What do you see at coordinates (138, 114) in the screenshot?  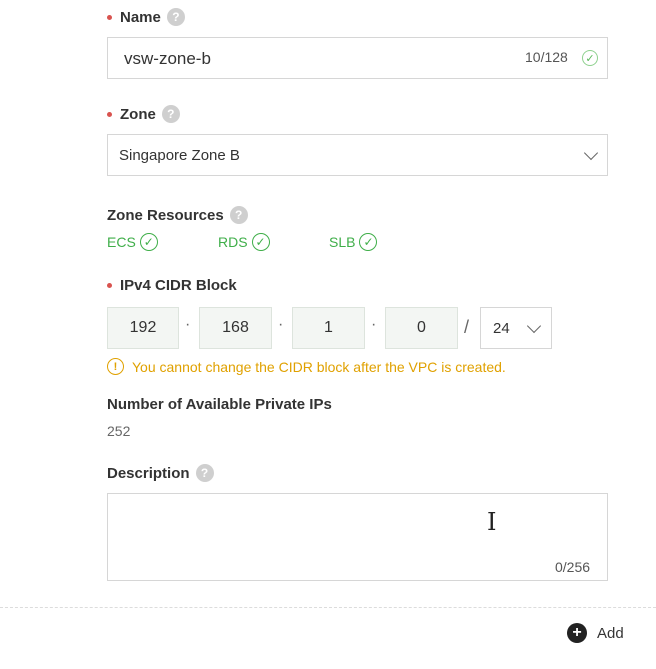 I see `zone-label: Zone` at bounding box center [138, 114].